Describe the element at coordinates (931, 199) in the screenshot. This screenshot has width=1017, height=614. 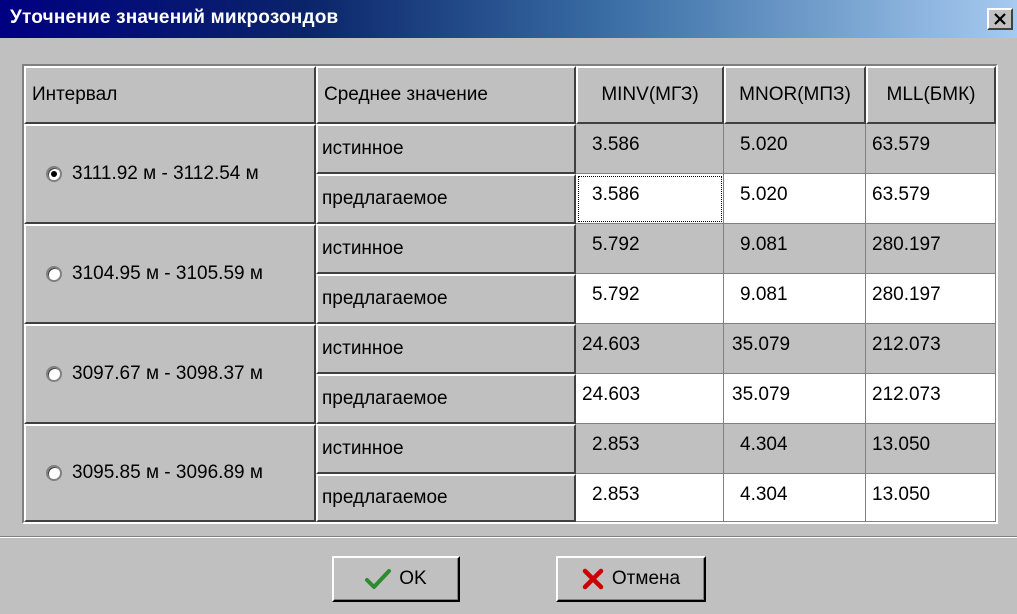
I see `proposed-mll-cell: 63.579` at that location.